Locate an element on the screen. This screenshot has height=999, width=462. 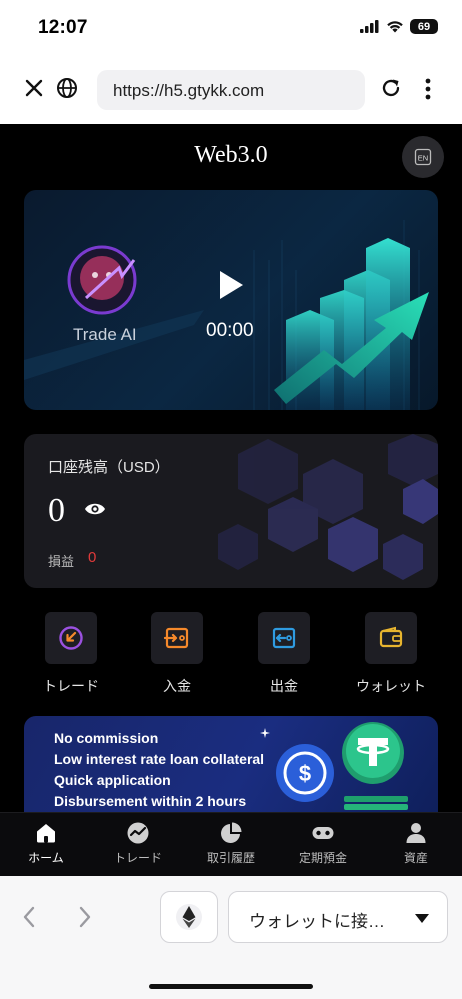
status-time: 12:07 is located at coordinates (63, 27).